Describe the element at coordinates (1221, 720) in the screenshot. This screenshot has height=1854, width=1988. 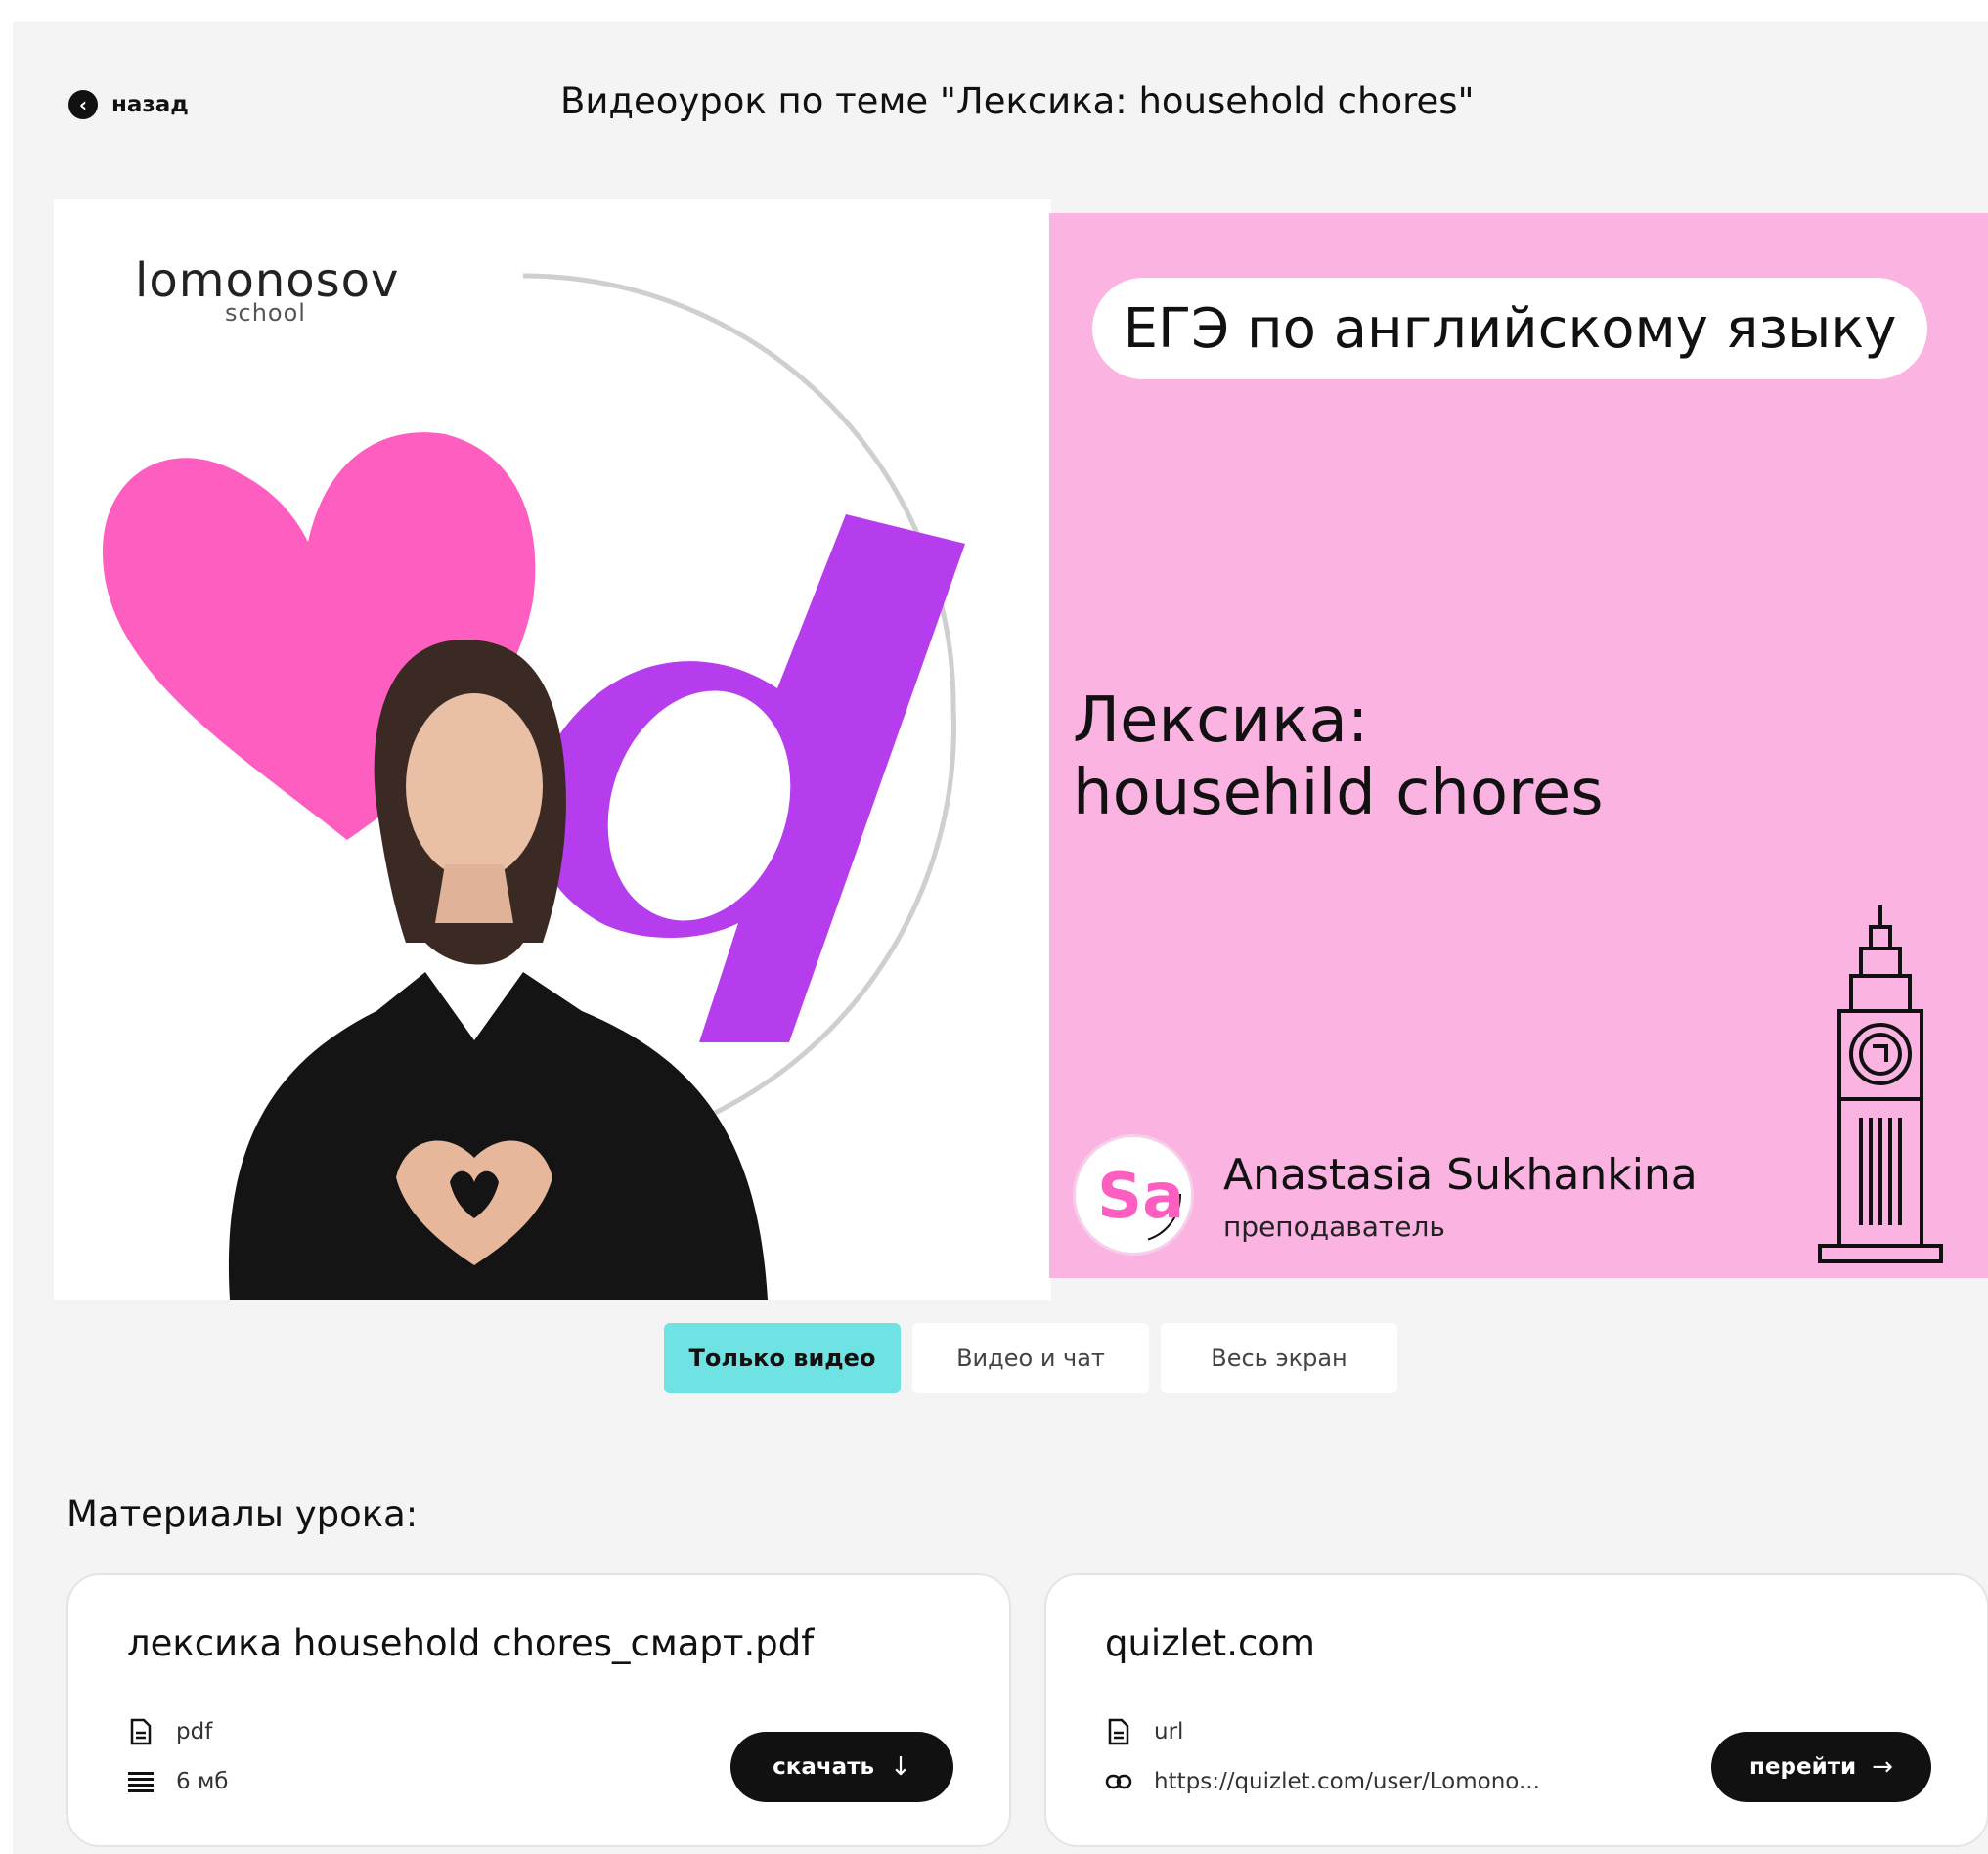
I see `lesson-topic-line1: Лексика:` at that location.